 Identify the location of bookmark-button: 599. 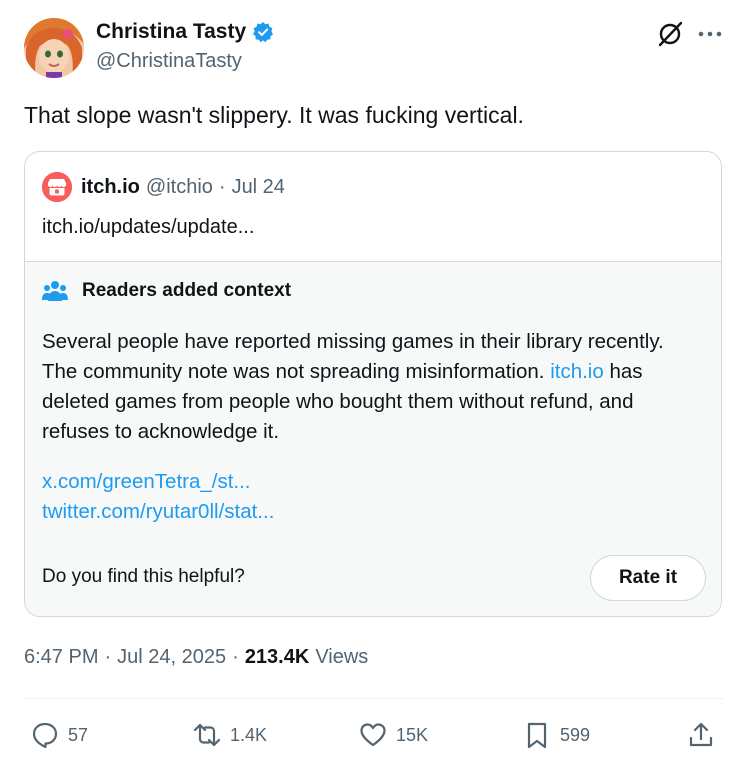
(556, 735).